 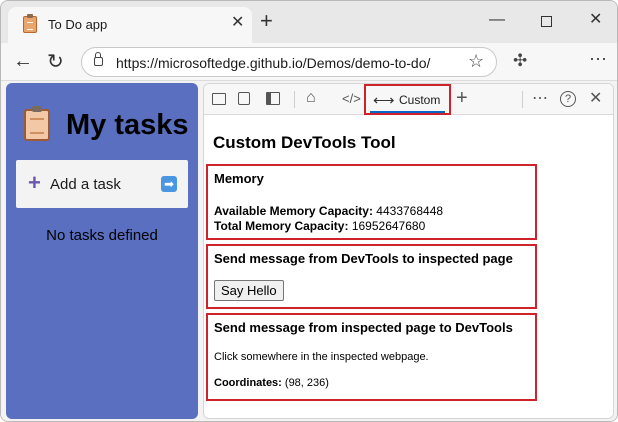 What do you see at coordinates (497, 20) in the screenshot?
I see `minimize-icon: —` at bounding box center [497, 20].